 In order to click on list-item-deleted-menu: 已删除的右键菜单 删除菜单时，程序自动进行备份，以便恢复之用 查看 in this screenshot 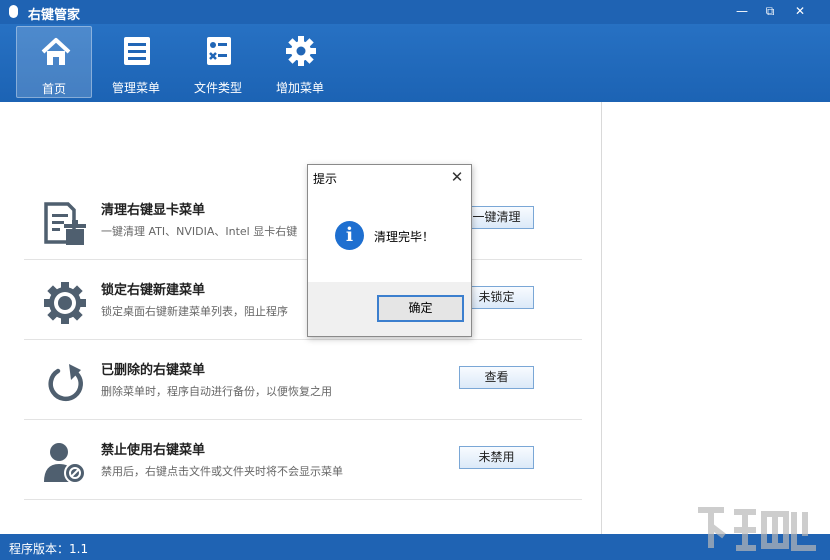, I will do `click(303, 380)`.